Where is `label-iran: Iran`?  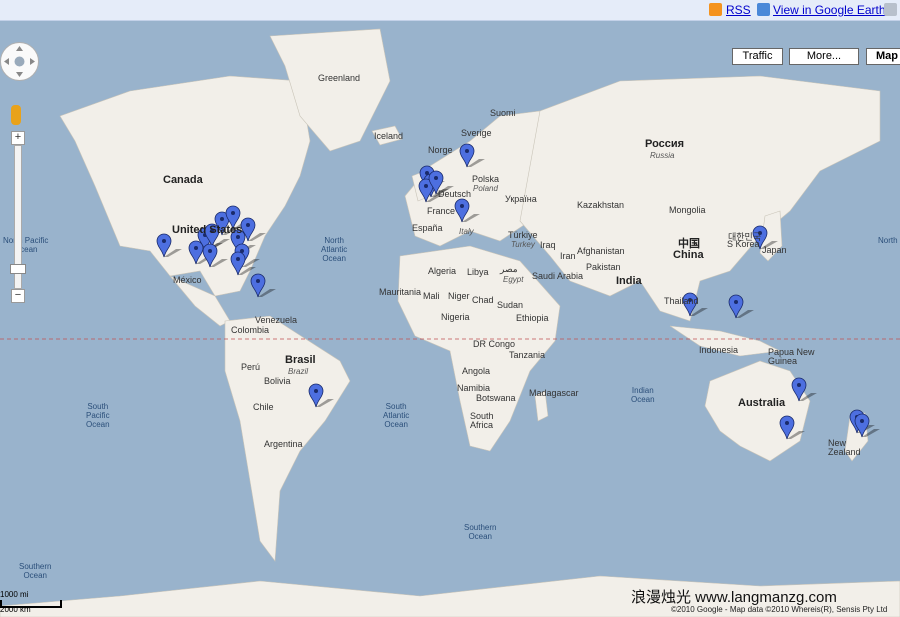
label-iran: Iran is located at coordinates (568, 256).